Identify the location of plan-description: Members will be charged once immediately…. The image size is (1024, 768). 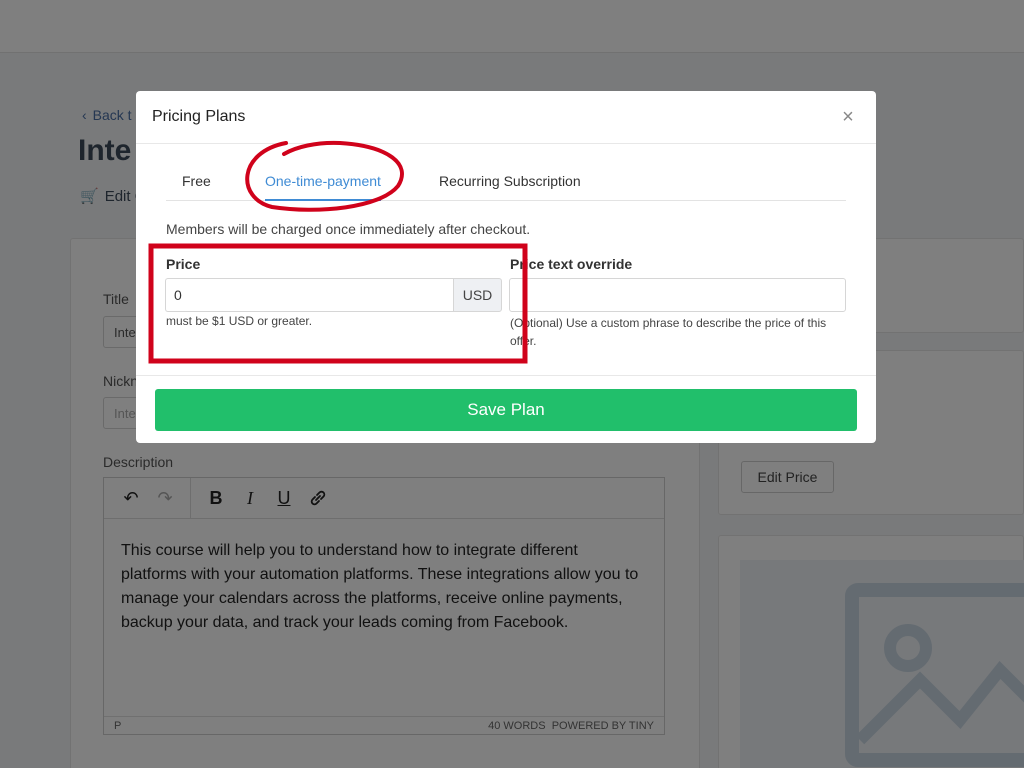
(348, 229).